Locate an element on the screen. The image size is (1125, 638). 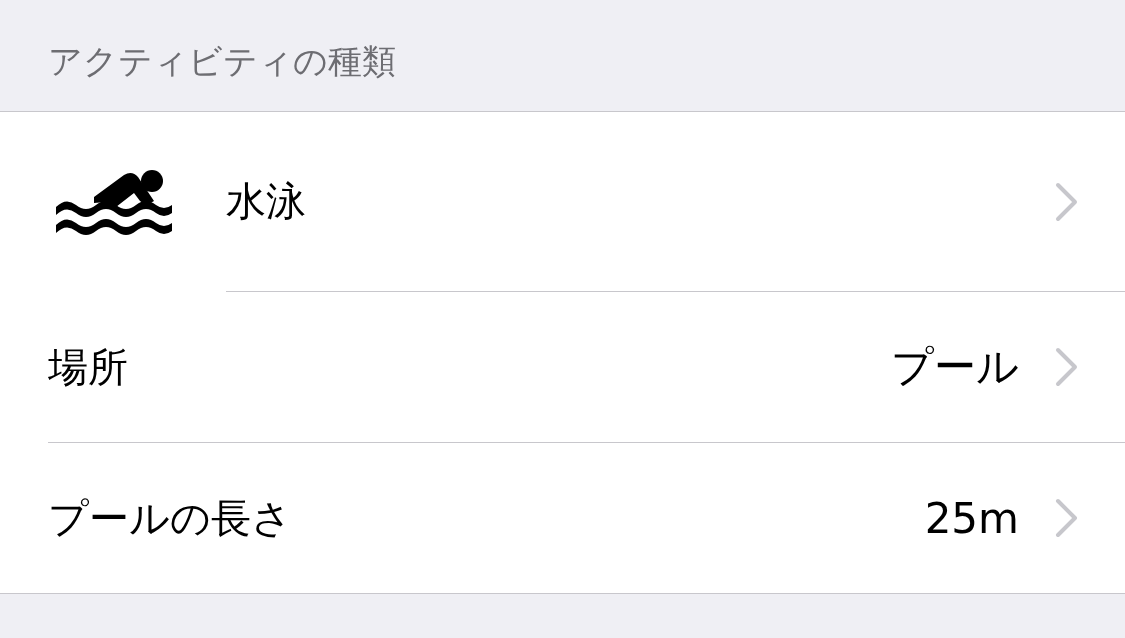
setting-value: プール is located at coordinates (955, 367).